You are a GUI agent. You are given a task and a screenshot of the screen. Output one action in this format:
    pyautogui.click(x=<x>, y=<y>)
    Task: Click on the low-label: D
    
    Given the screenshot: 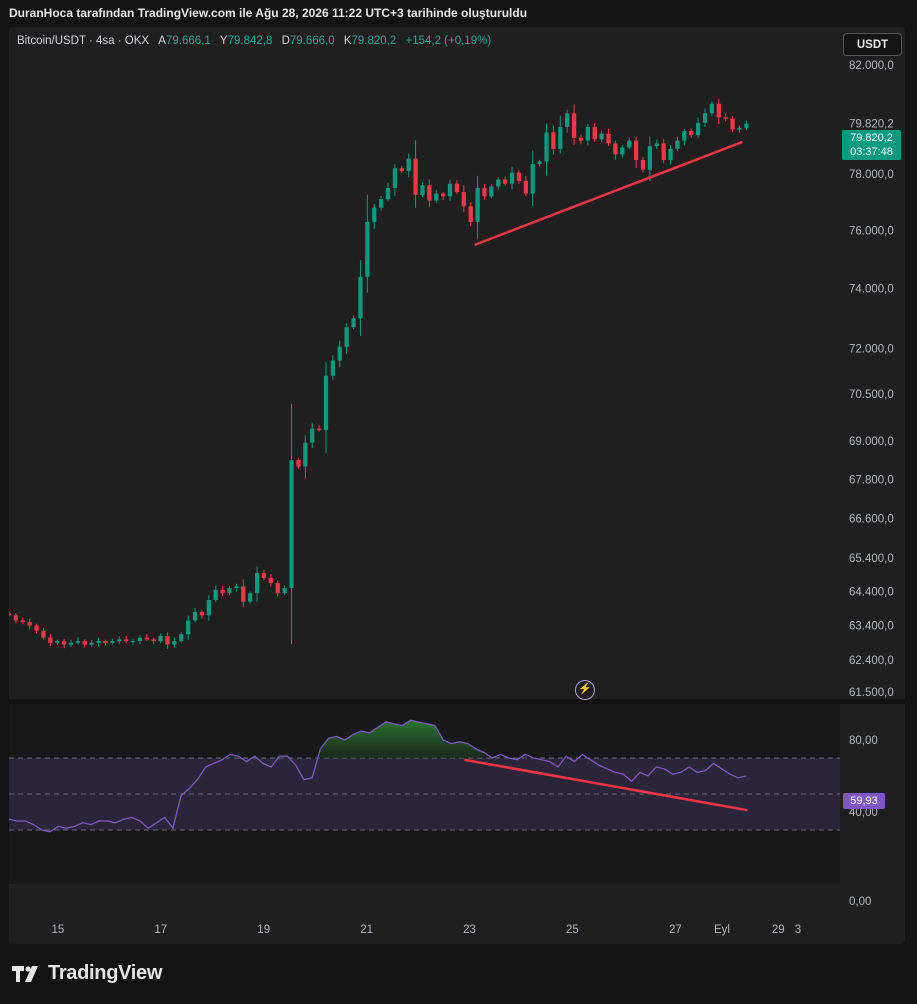 What is the action you would take?
    pyautogui.click(x=285, y=41)
    